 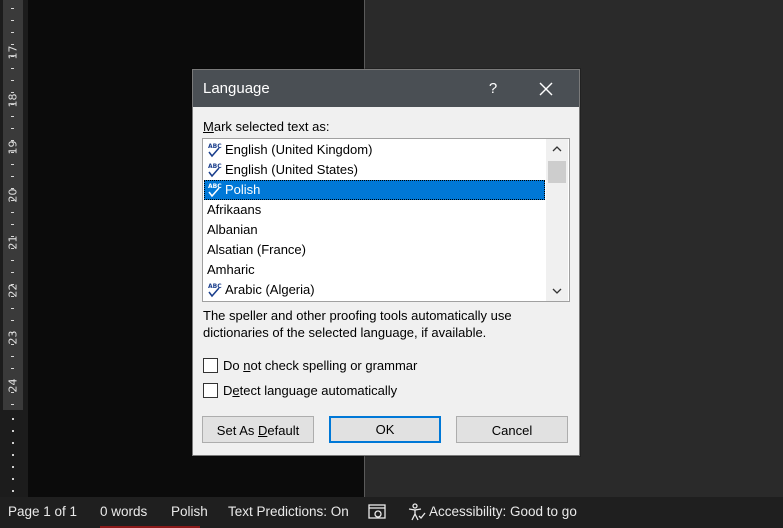 I want to click on language-indicator: Polish, so click(x=189, y=511).